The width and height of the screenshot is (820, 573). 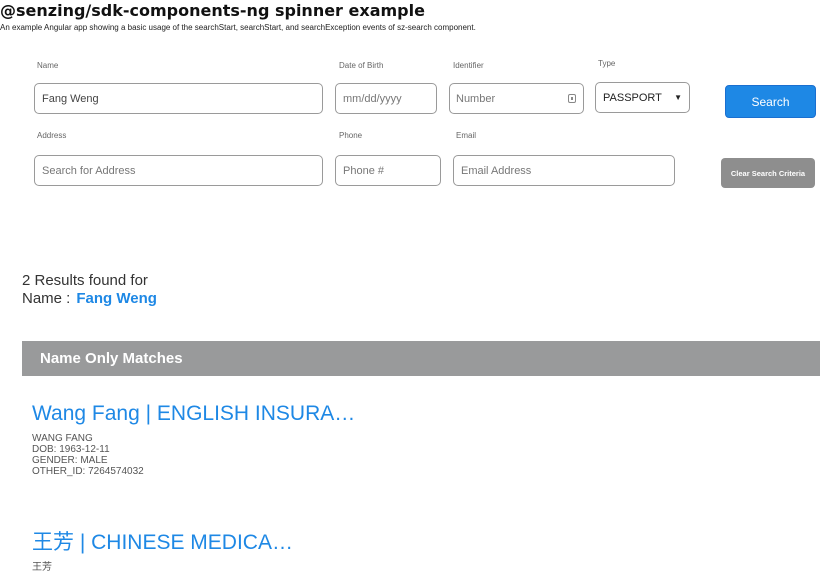 What do you see at coordinates (85, 280) in the screenshot?
I see `results-count: 2 Results found for` at bounding box center [85, 280].